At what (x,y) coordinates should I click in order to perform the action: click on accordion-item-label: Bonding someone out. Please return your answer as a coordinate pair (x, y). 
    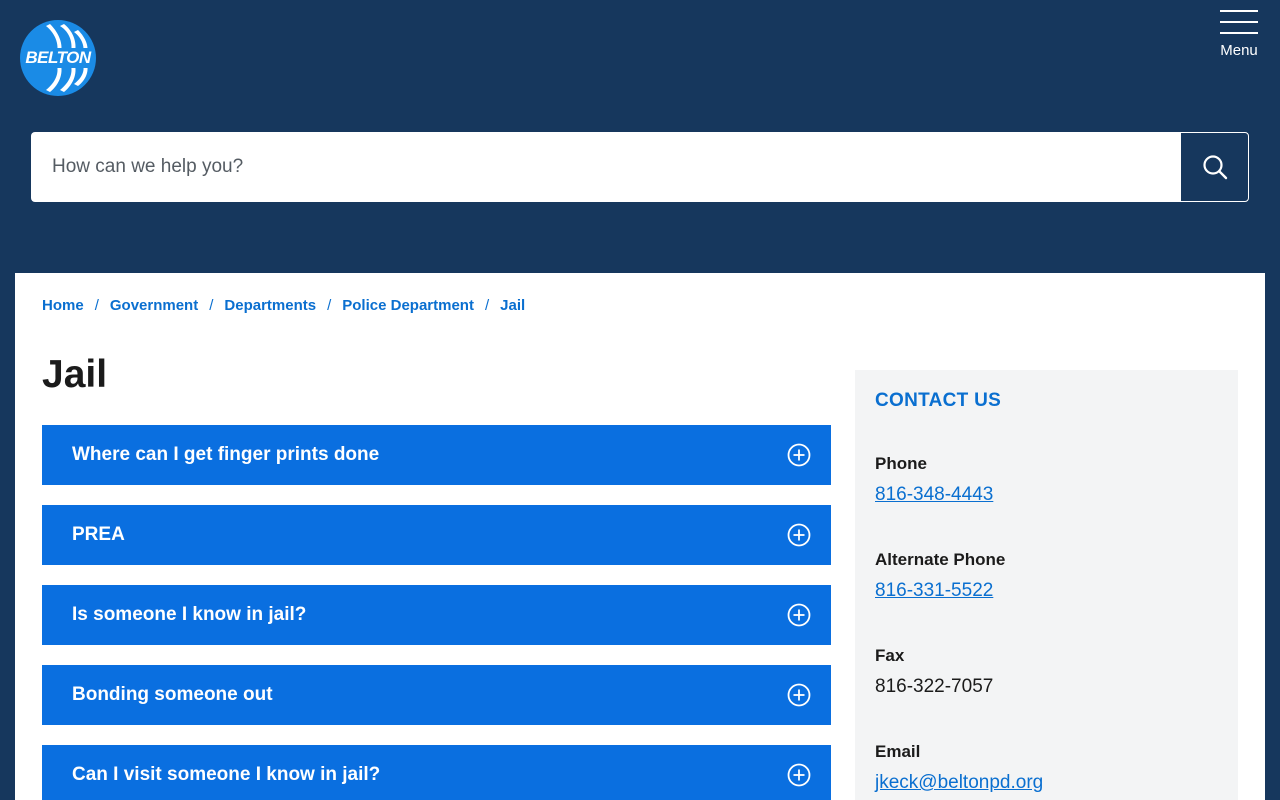
    Looking at the image, I should click on (172, 694).